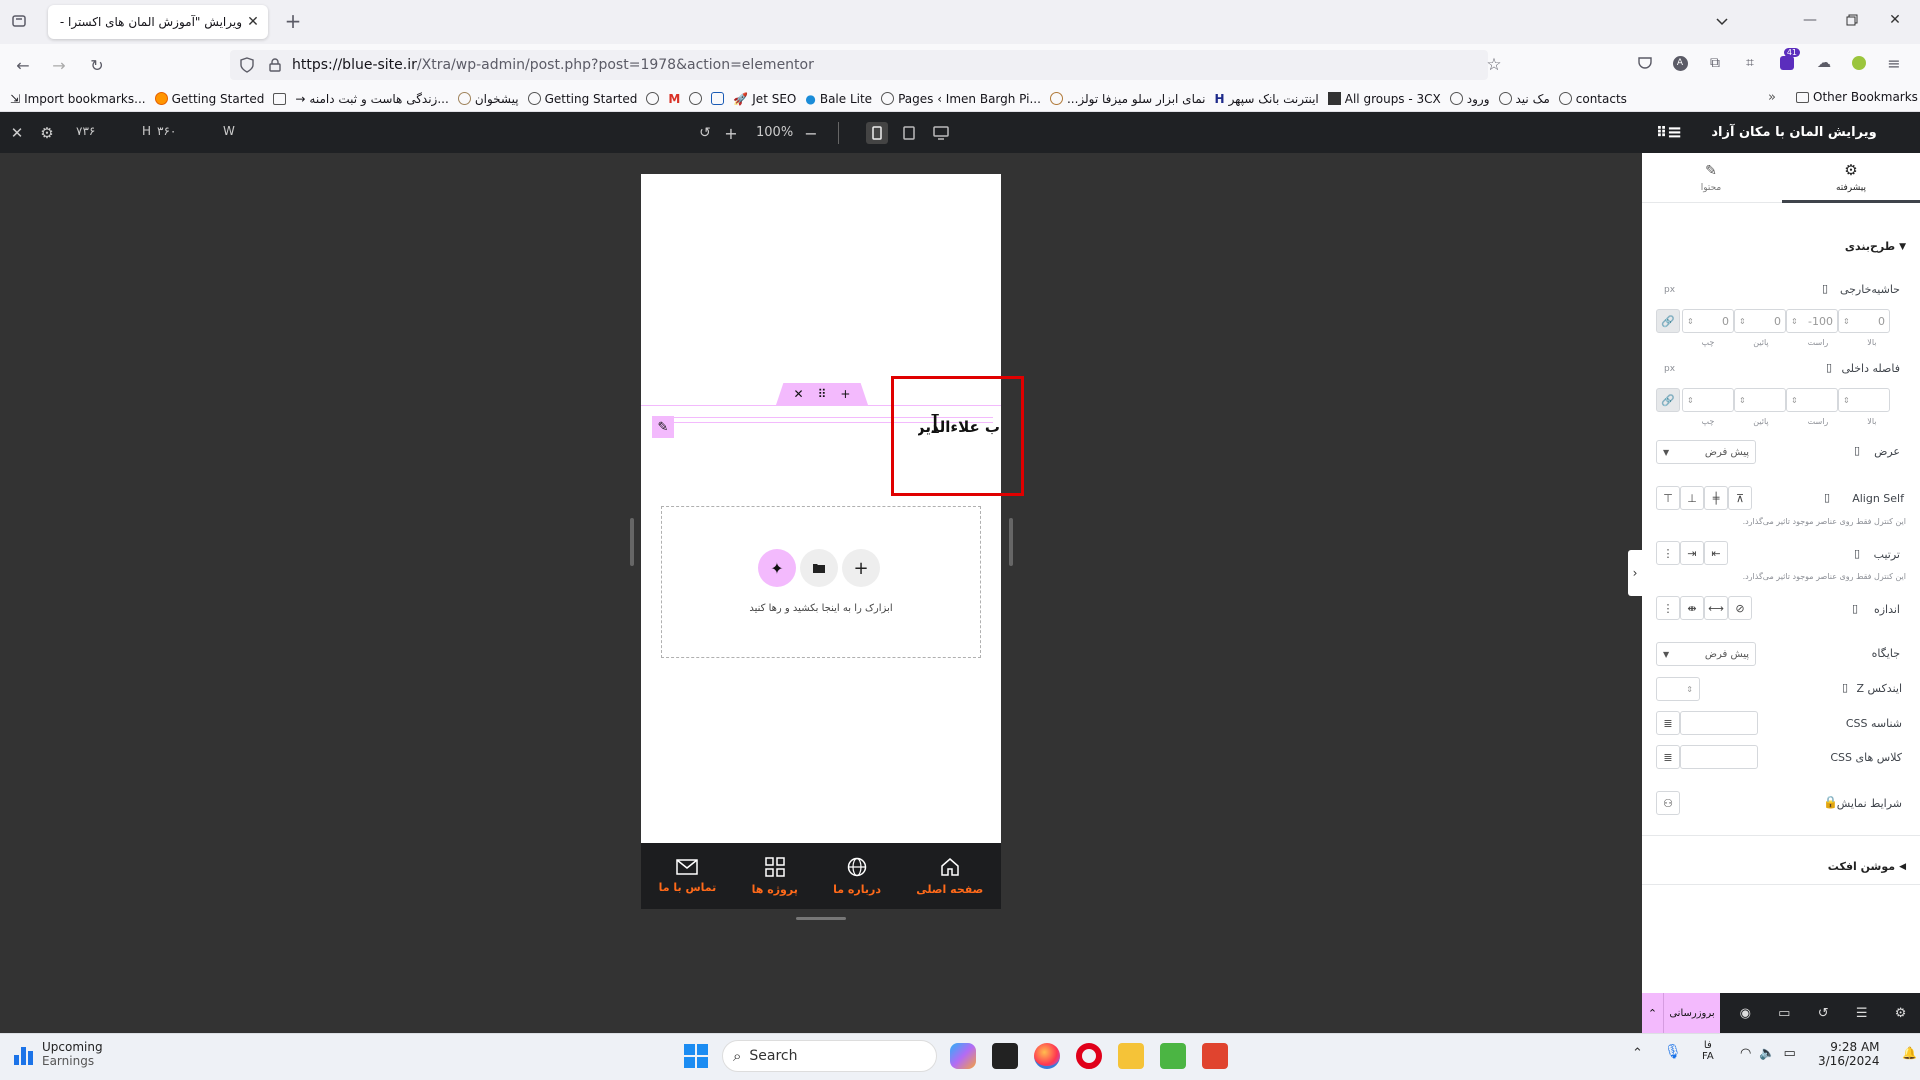  Describe the element at coordinates (1812, 321) in the screenshot. I see `margin-right-input: ⇕ -100` at that location.